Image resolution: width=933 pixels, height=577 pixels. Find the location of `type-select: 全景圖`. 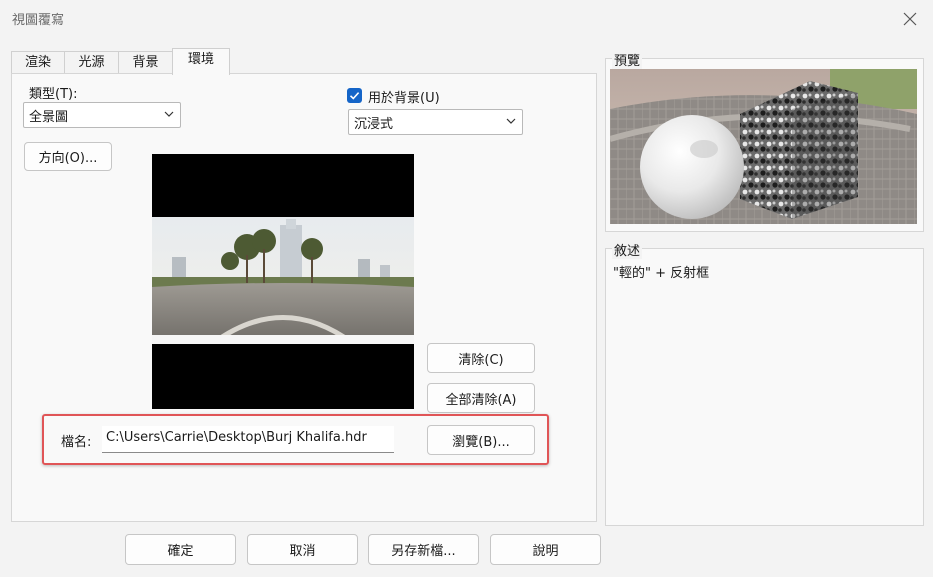

type-select: 全景圖 is located at coordinates (102, 115).